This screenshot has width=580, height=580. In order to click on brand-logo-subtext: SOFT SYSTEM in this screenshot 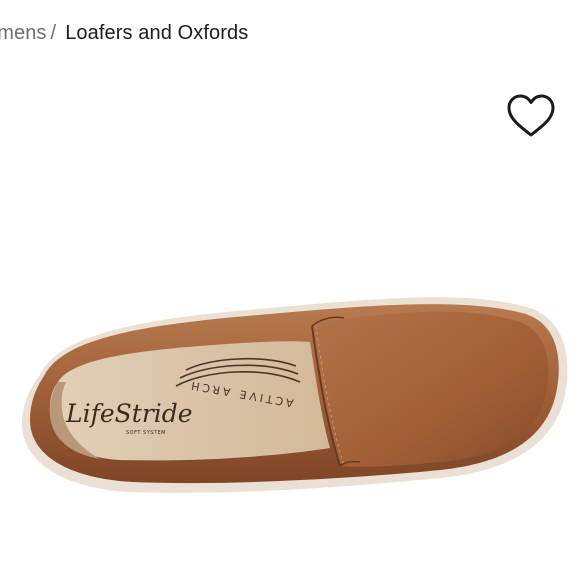, I will do `click(146, 433)`.